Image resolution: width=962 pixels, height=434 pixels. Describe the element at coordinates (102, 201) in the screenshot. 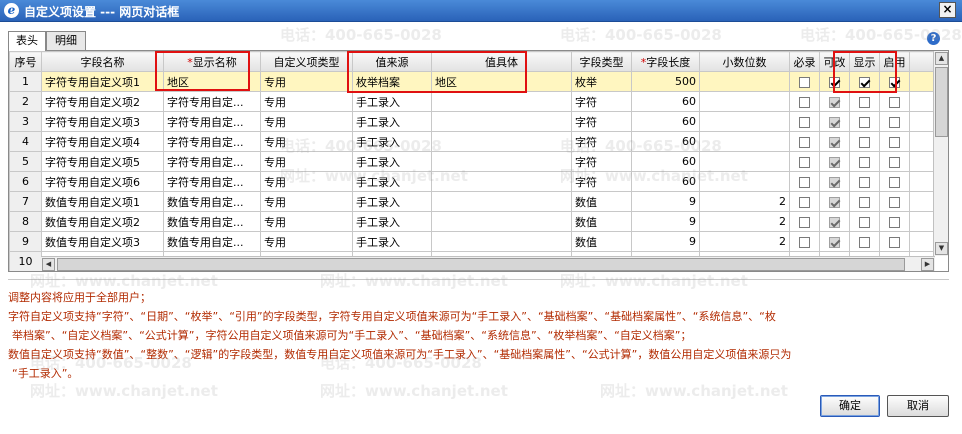

I see `field-name-cell: 数值专用自定义项1` at that location.